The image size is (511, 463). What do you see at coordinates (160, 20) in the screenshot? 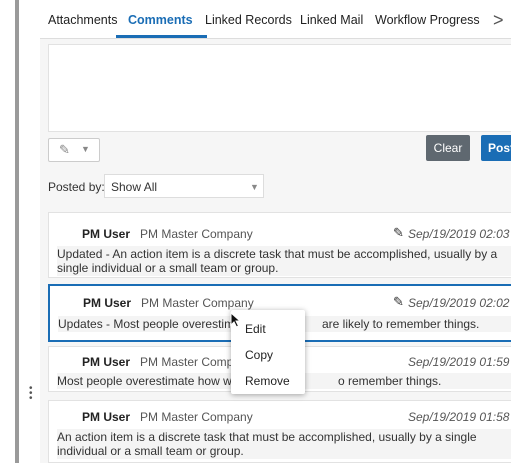
I see `tab-comments: Comments` at bounding box center [160, 20].